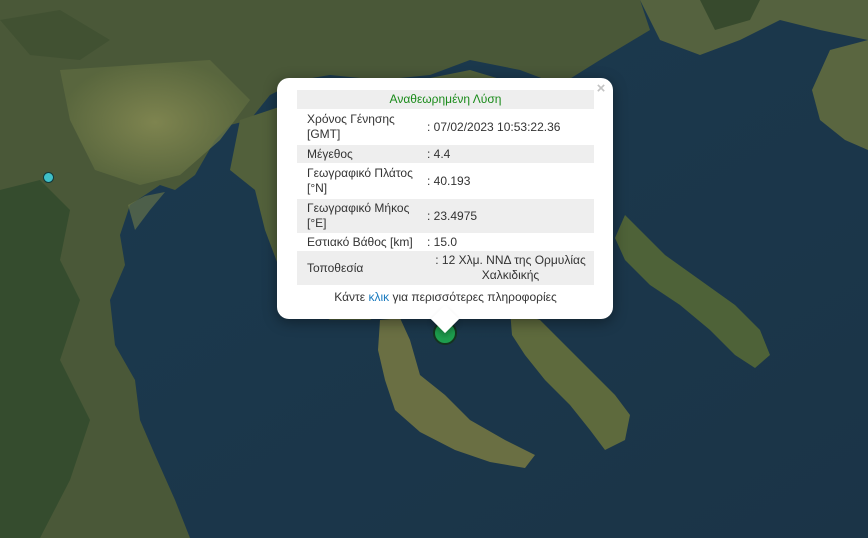  What do you see at coordinates (48, 177) in the screenshot?
I see `station-marker` at bounding box center [48, 177].